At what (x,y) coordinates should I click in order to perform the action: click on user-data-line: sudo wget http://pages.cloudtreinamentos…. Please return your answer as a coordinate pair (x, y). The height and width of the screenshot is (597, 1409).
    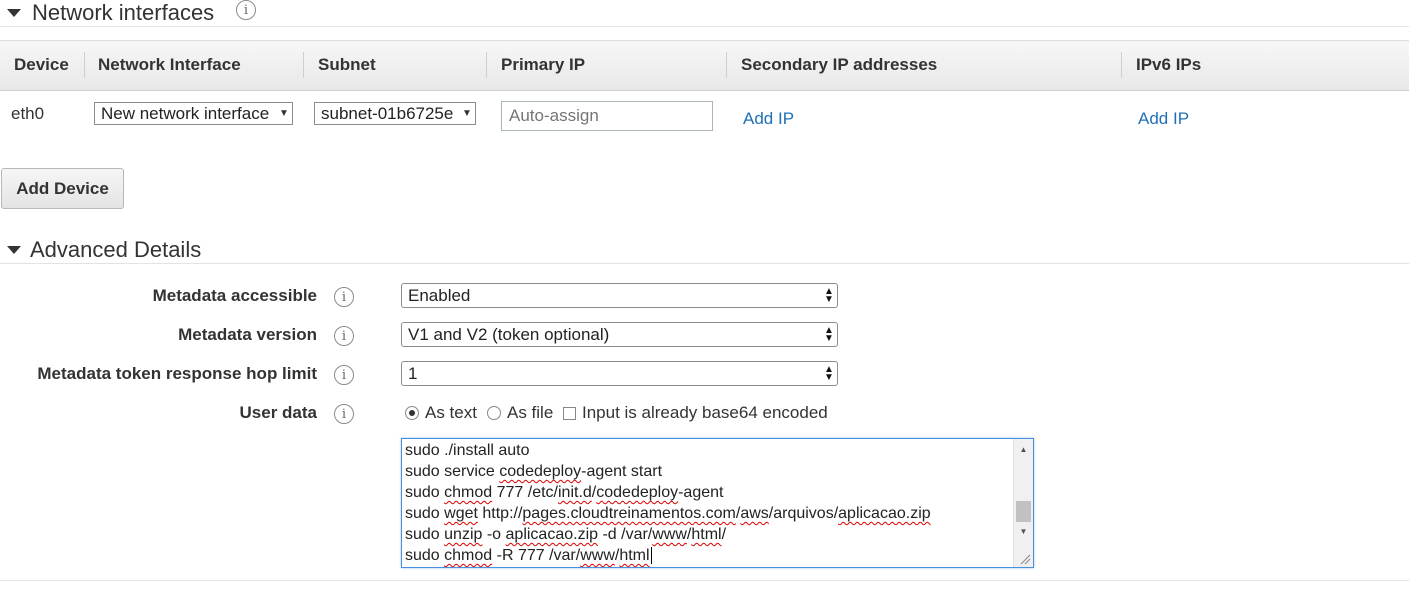
    Looking at the image, I should click on (668, 513).